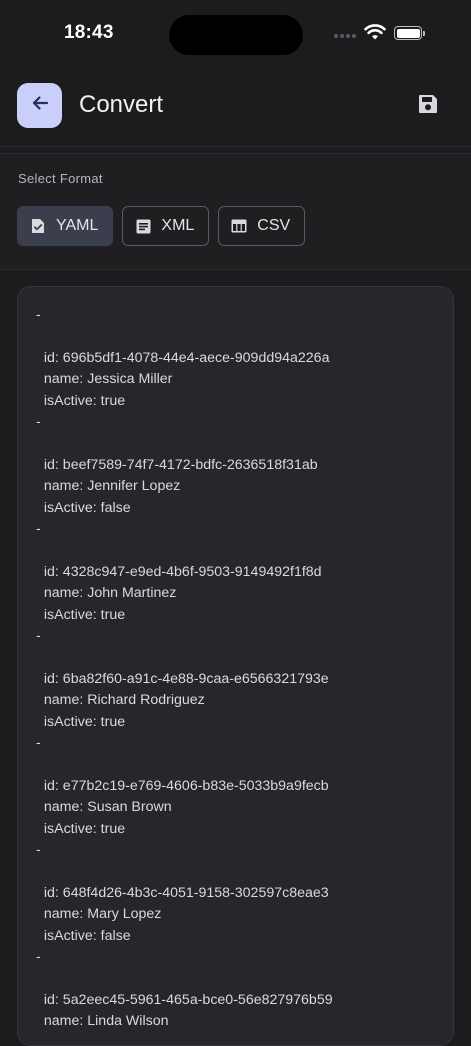 This screenshot has height=1046, width=471. I want to click on file-check-icon, so click(38, 226).